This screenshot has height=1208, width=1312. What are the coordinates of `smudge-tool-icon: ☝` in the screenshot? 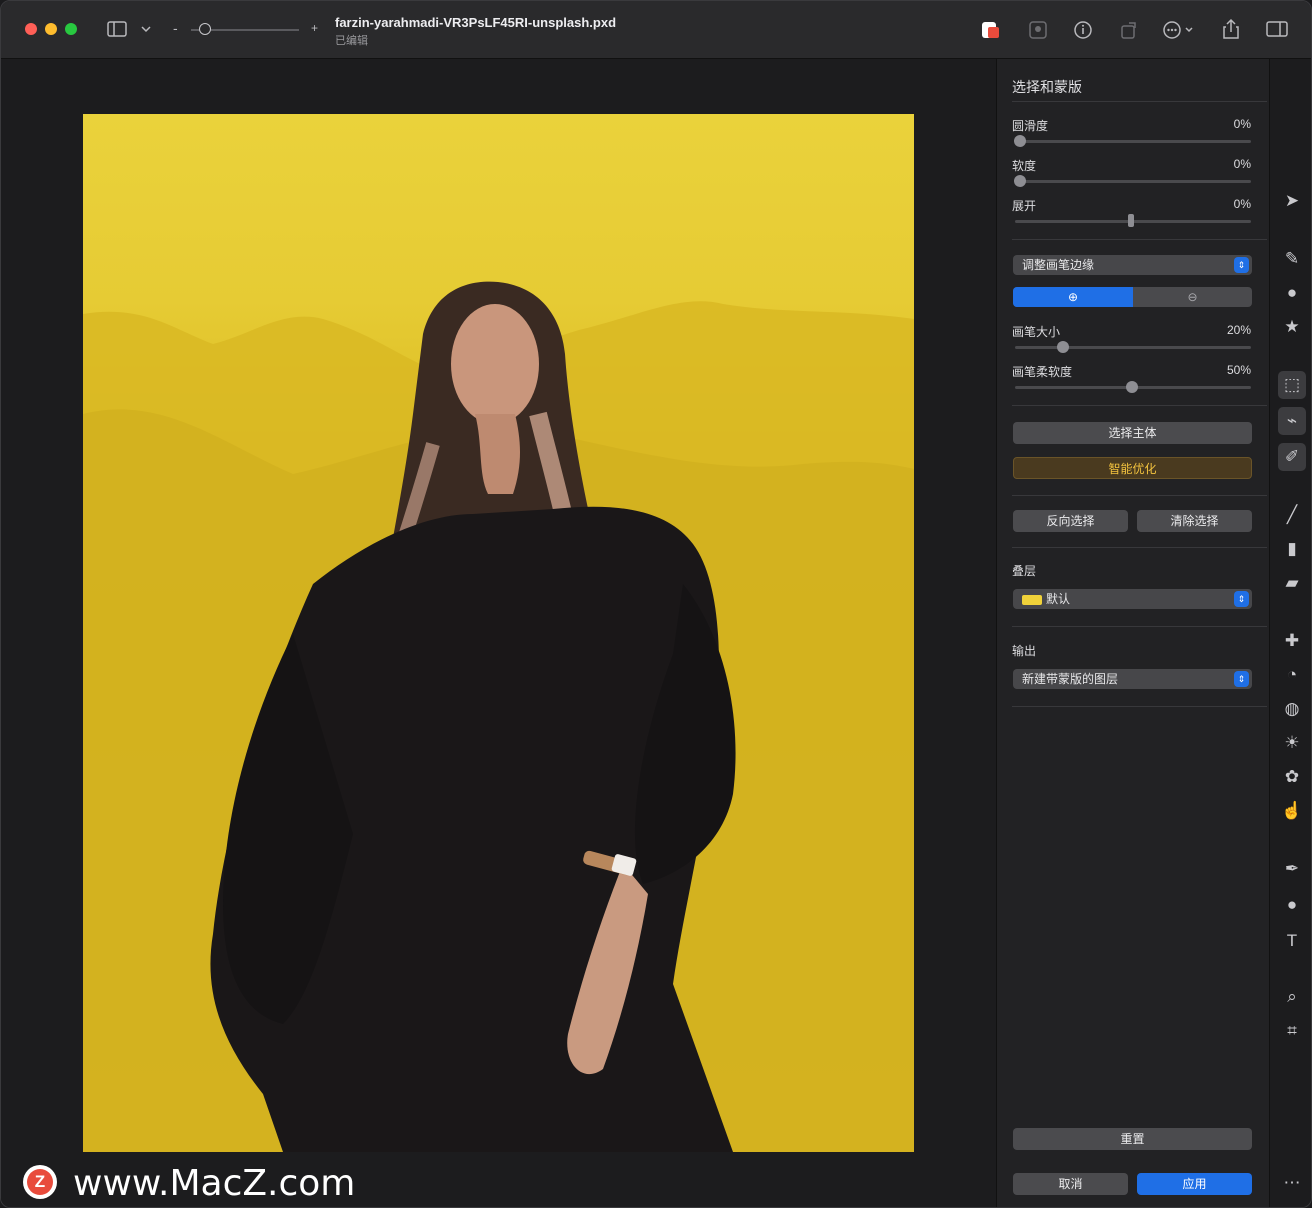 It's located at (1292, 811).